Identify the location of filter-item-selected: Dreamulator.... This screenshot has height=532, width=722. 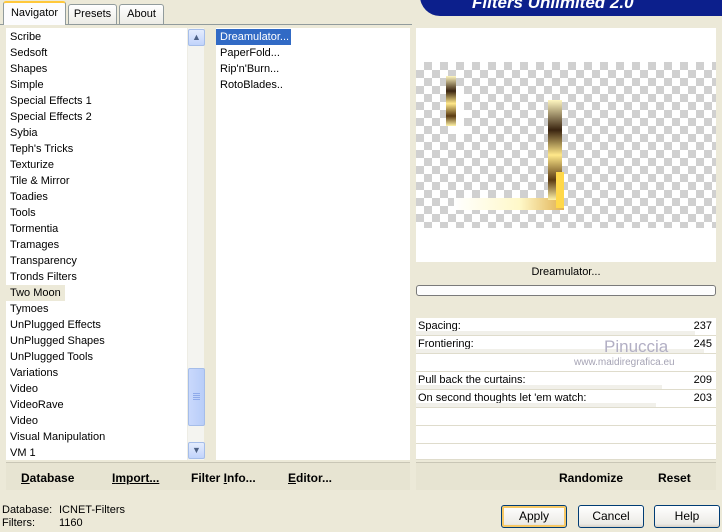
(254, 37).